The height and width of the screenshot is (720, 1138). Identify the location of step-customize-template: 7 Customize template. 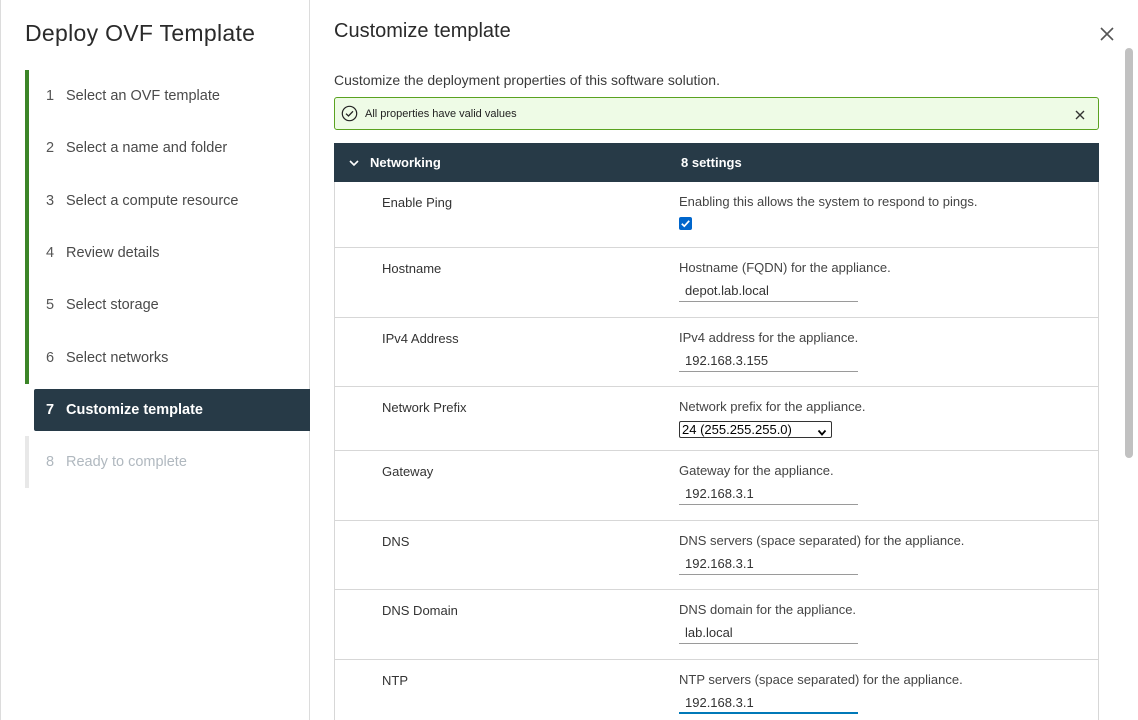
(172, 409).